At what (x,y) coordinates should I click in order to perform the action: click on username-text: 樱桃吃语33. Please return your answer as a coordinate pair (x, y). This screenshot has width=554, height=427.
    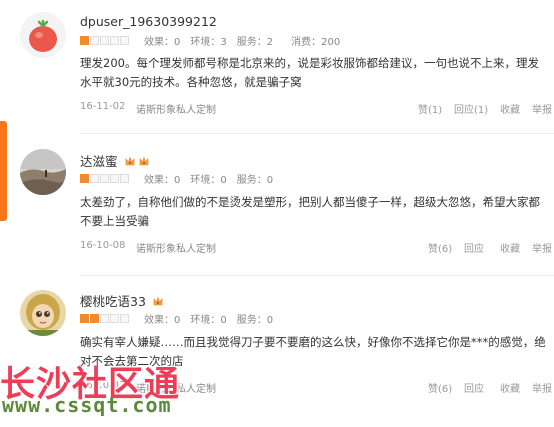
    Looking at the image, I should click on (113, 301).